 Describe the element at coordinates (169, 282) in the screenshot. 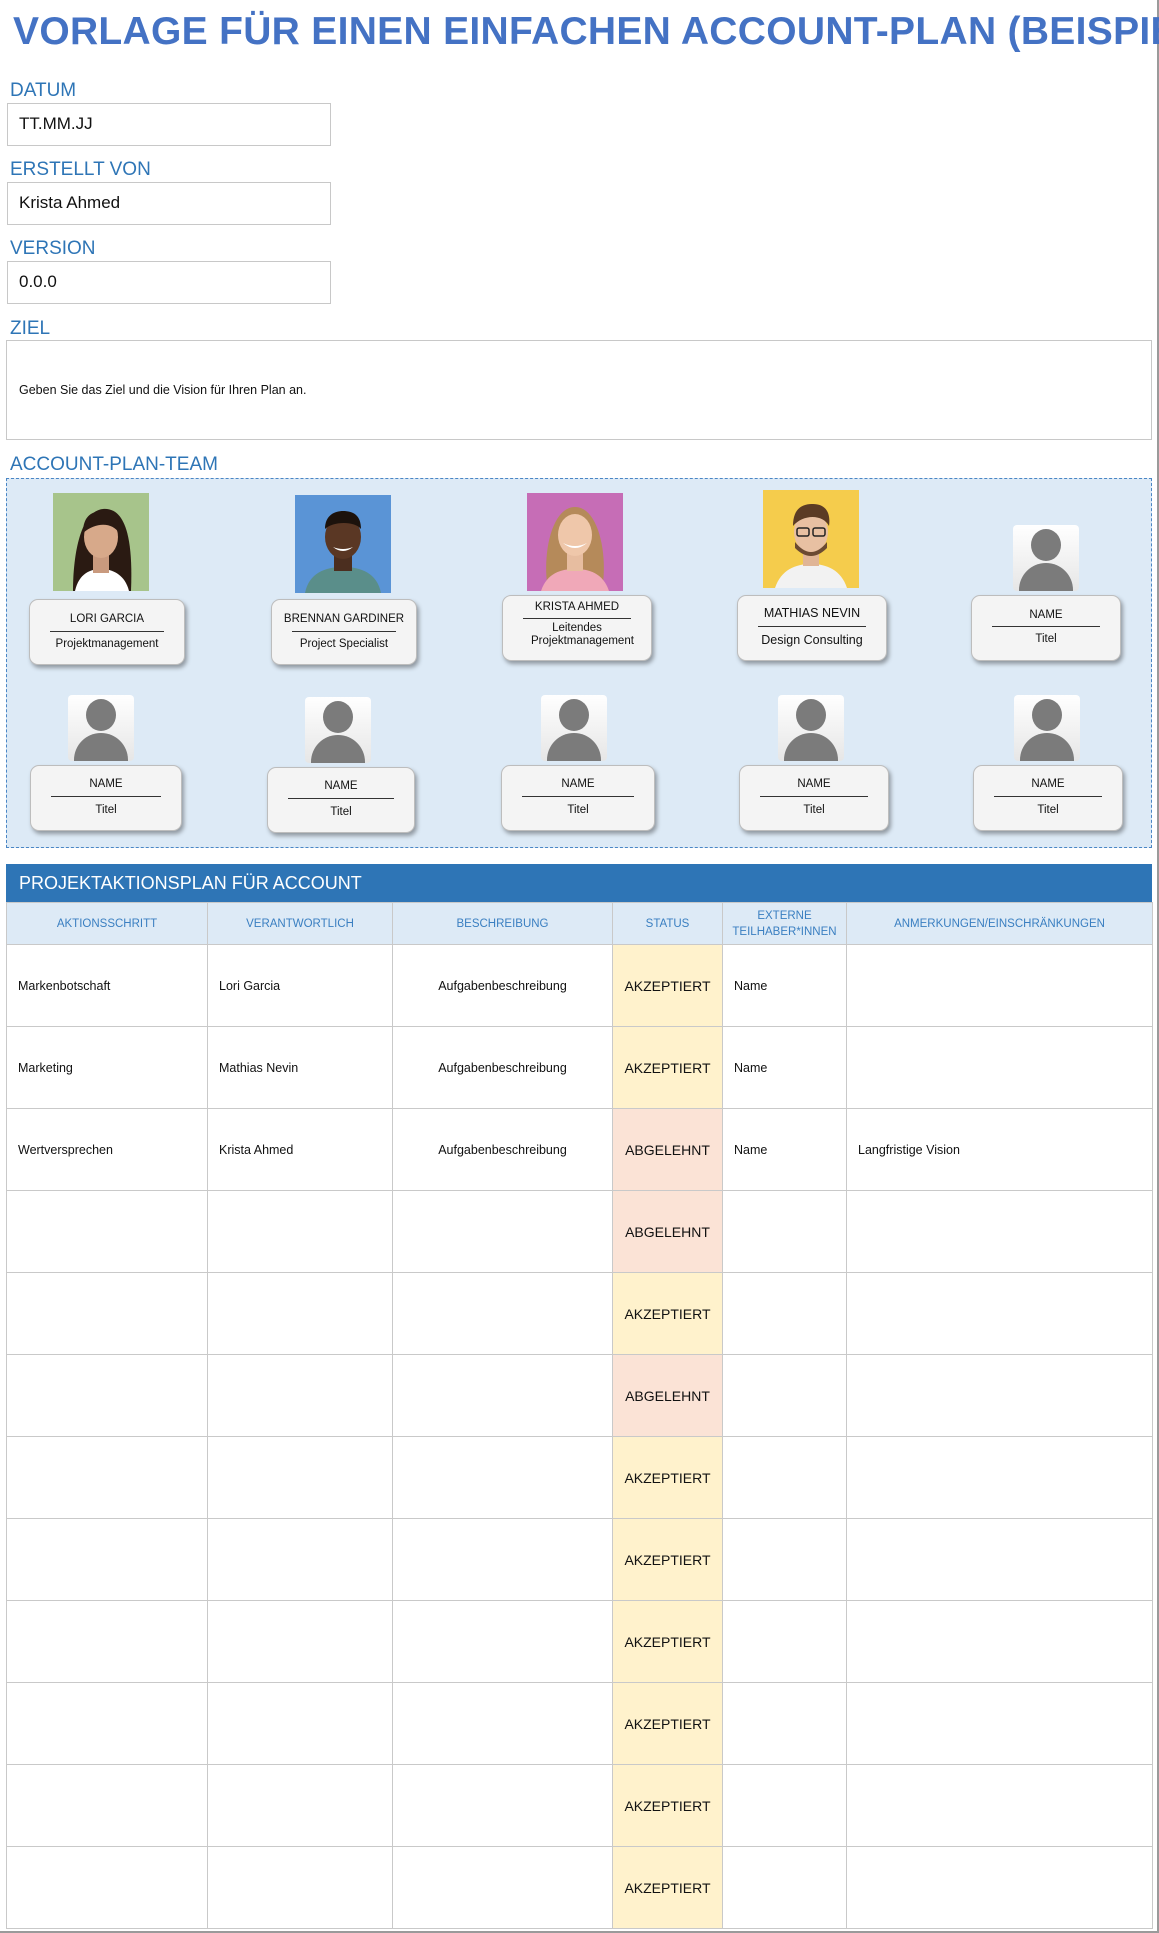

I see `version-field: 0.0.0` at that location.